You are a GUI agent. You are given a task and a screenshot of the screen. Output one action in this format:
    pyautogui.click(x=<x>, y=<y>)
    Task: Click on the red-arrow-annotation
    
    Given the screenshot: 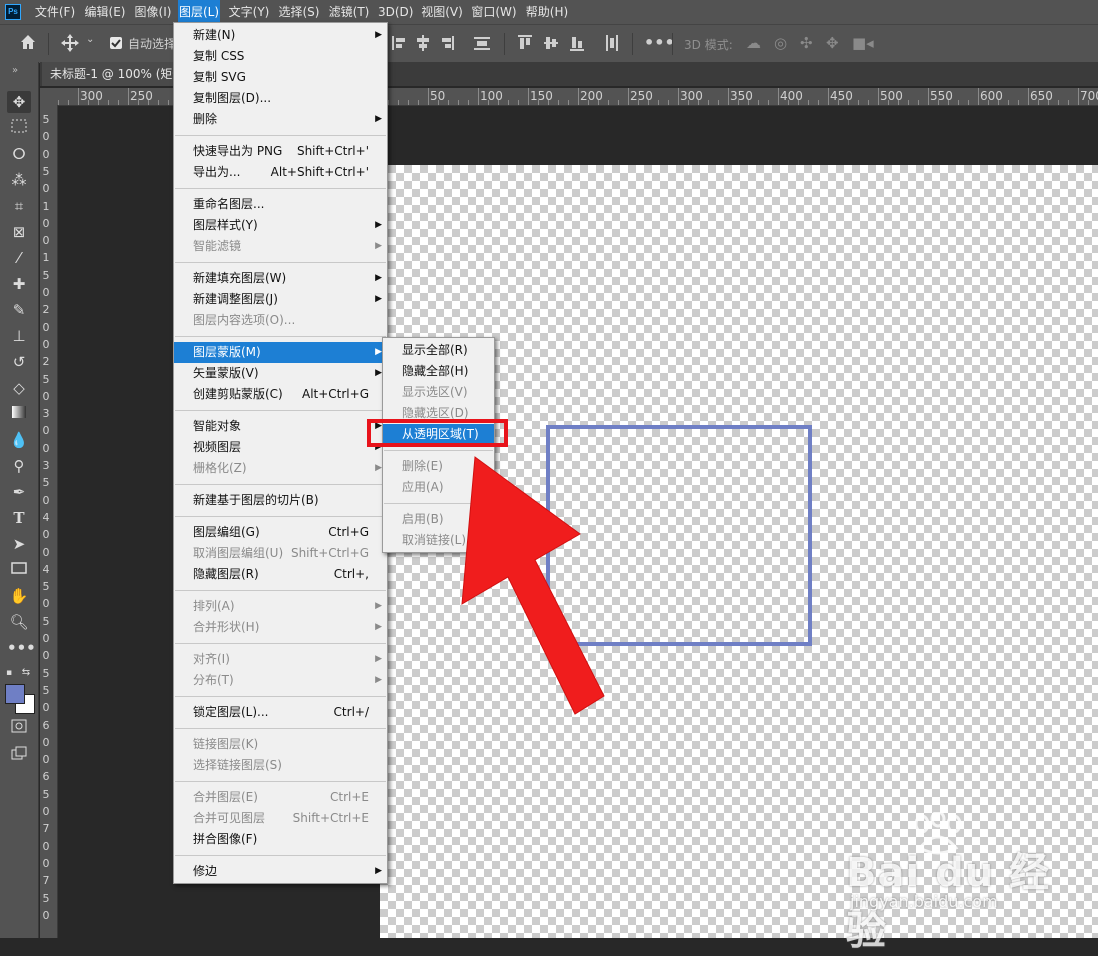 What is the action you would take?
    pyautogui.click(x=533, y=585)
    